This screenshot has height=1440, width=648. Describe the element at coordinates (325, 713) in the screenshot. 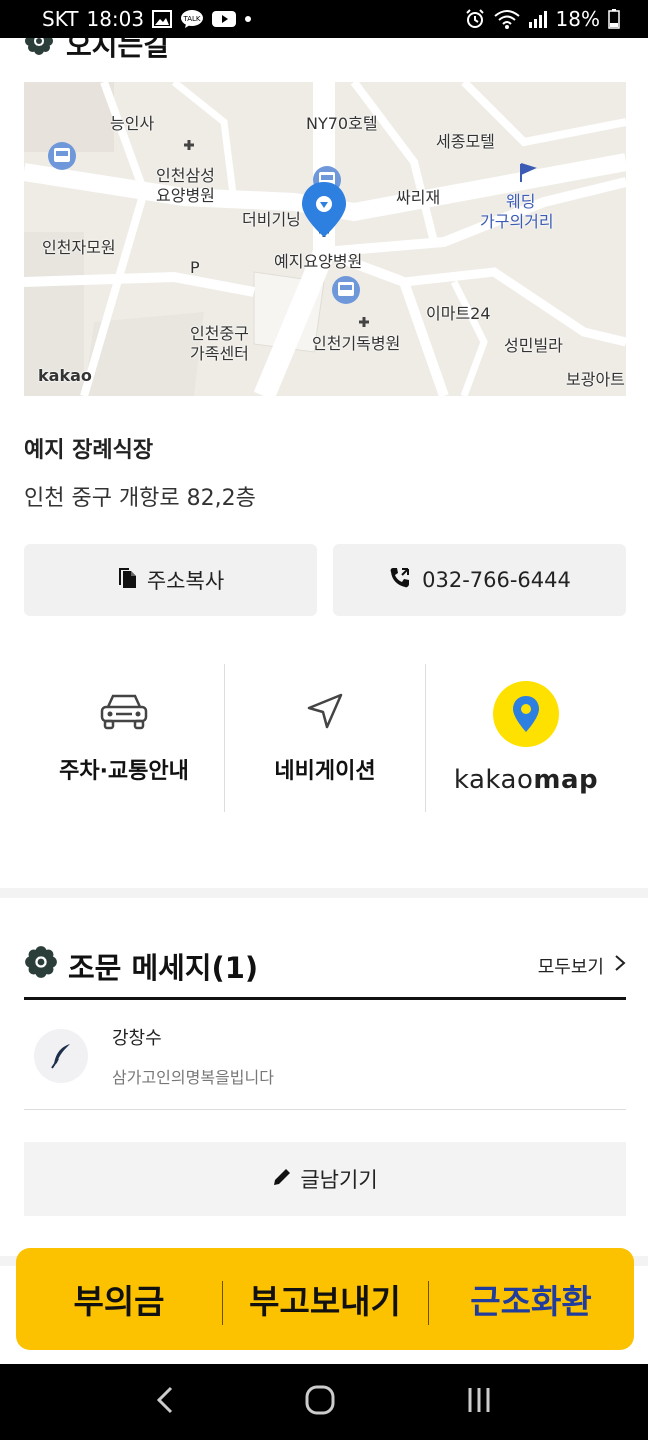

I see `navigation-arrow-icon` at that location.